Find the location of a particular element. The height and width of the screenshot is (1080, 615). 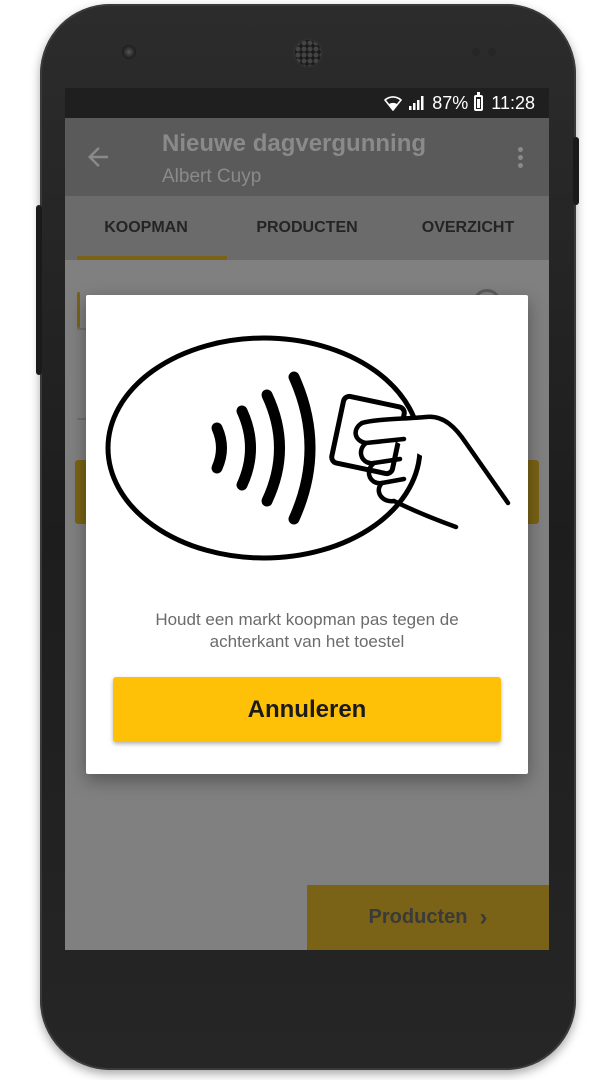

tab-koopman: KOOPMAN is located at coordinates (146, 228).